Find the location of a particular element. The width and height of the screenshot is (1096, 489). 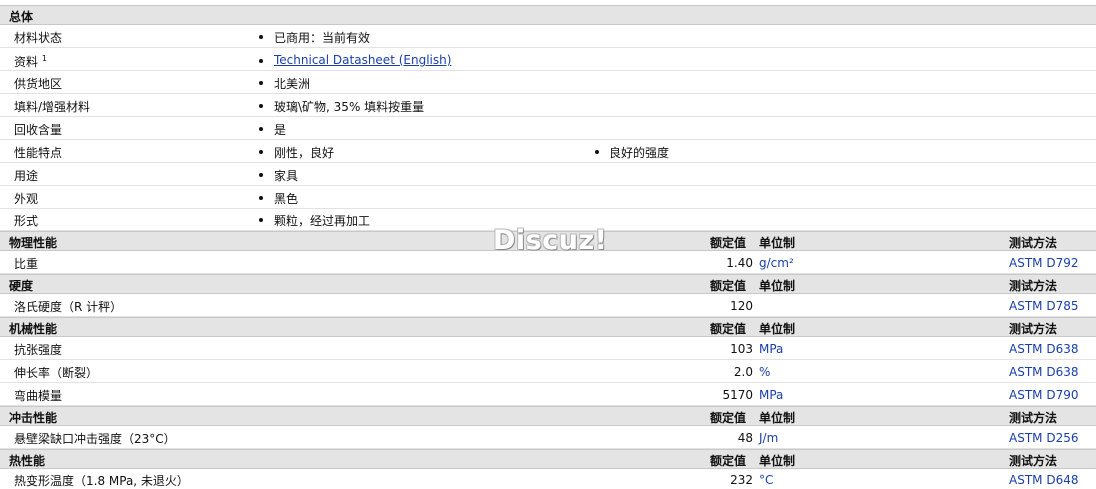

section-title: 总体 is located at coordinates (21, 17).